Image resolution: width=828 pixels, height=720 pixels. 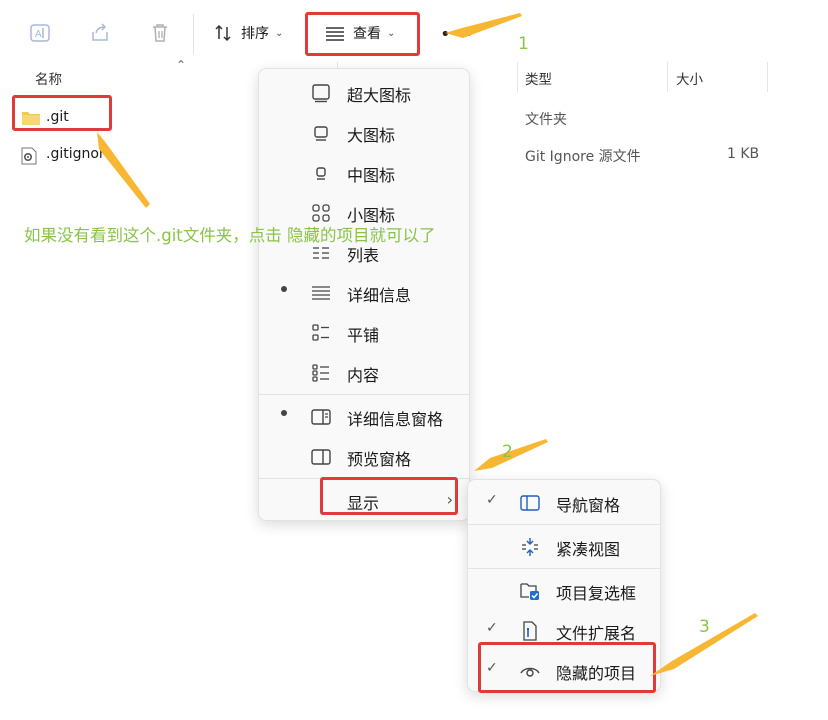 I want to click on details-pane-icon, so click(x=321, y=417).